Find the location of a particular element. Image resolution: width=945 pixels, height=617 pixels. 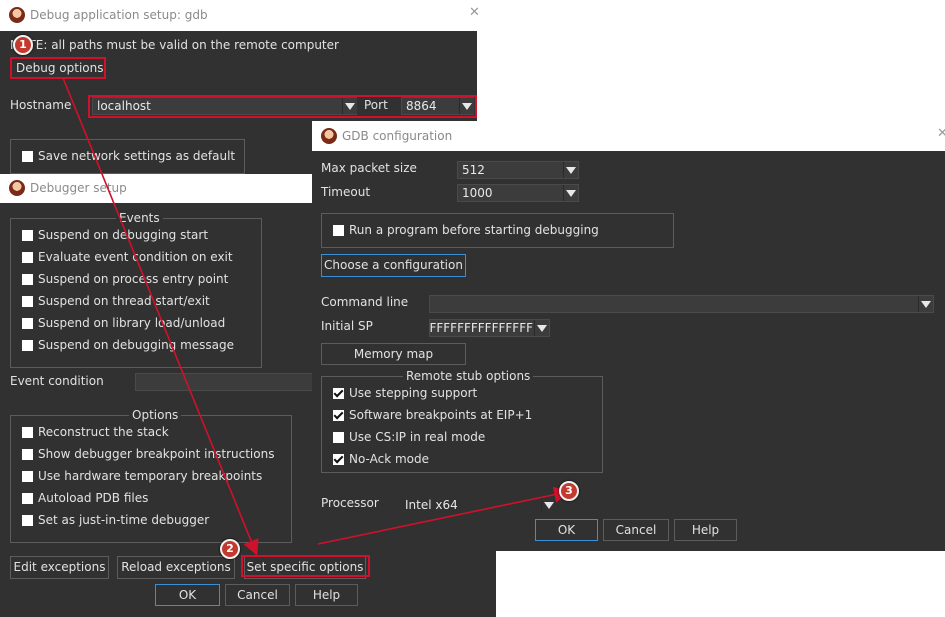

step-badge-2: 2 is located at coordinates (230, 549).